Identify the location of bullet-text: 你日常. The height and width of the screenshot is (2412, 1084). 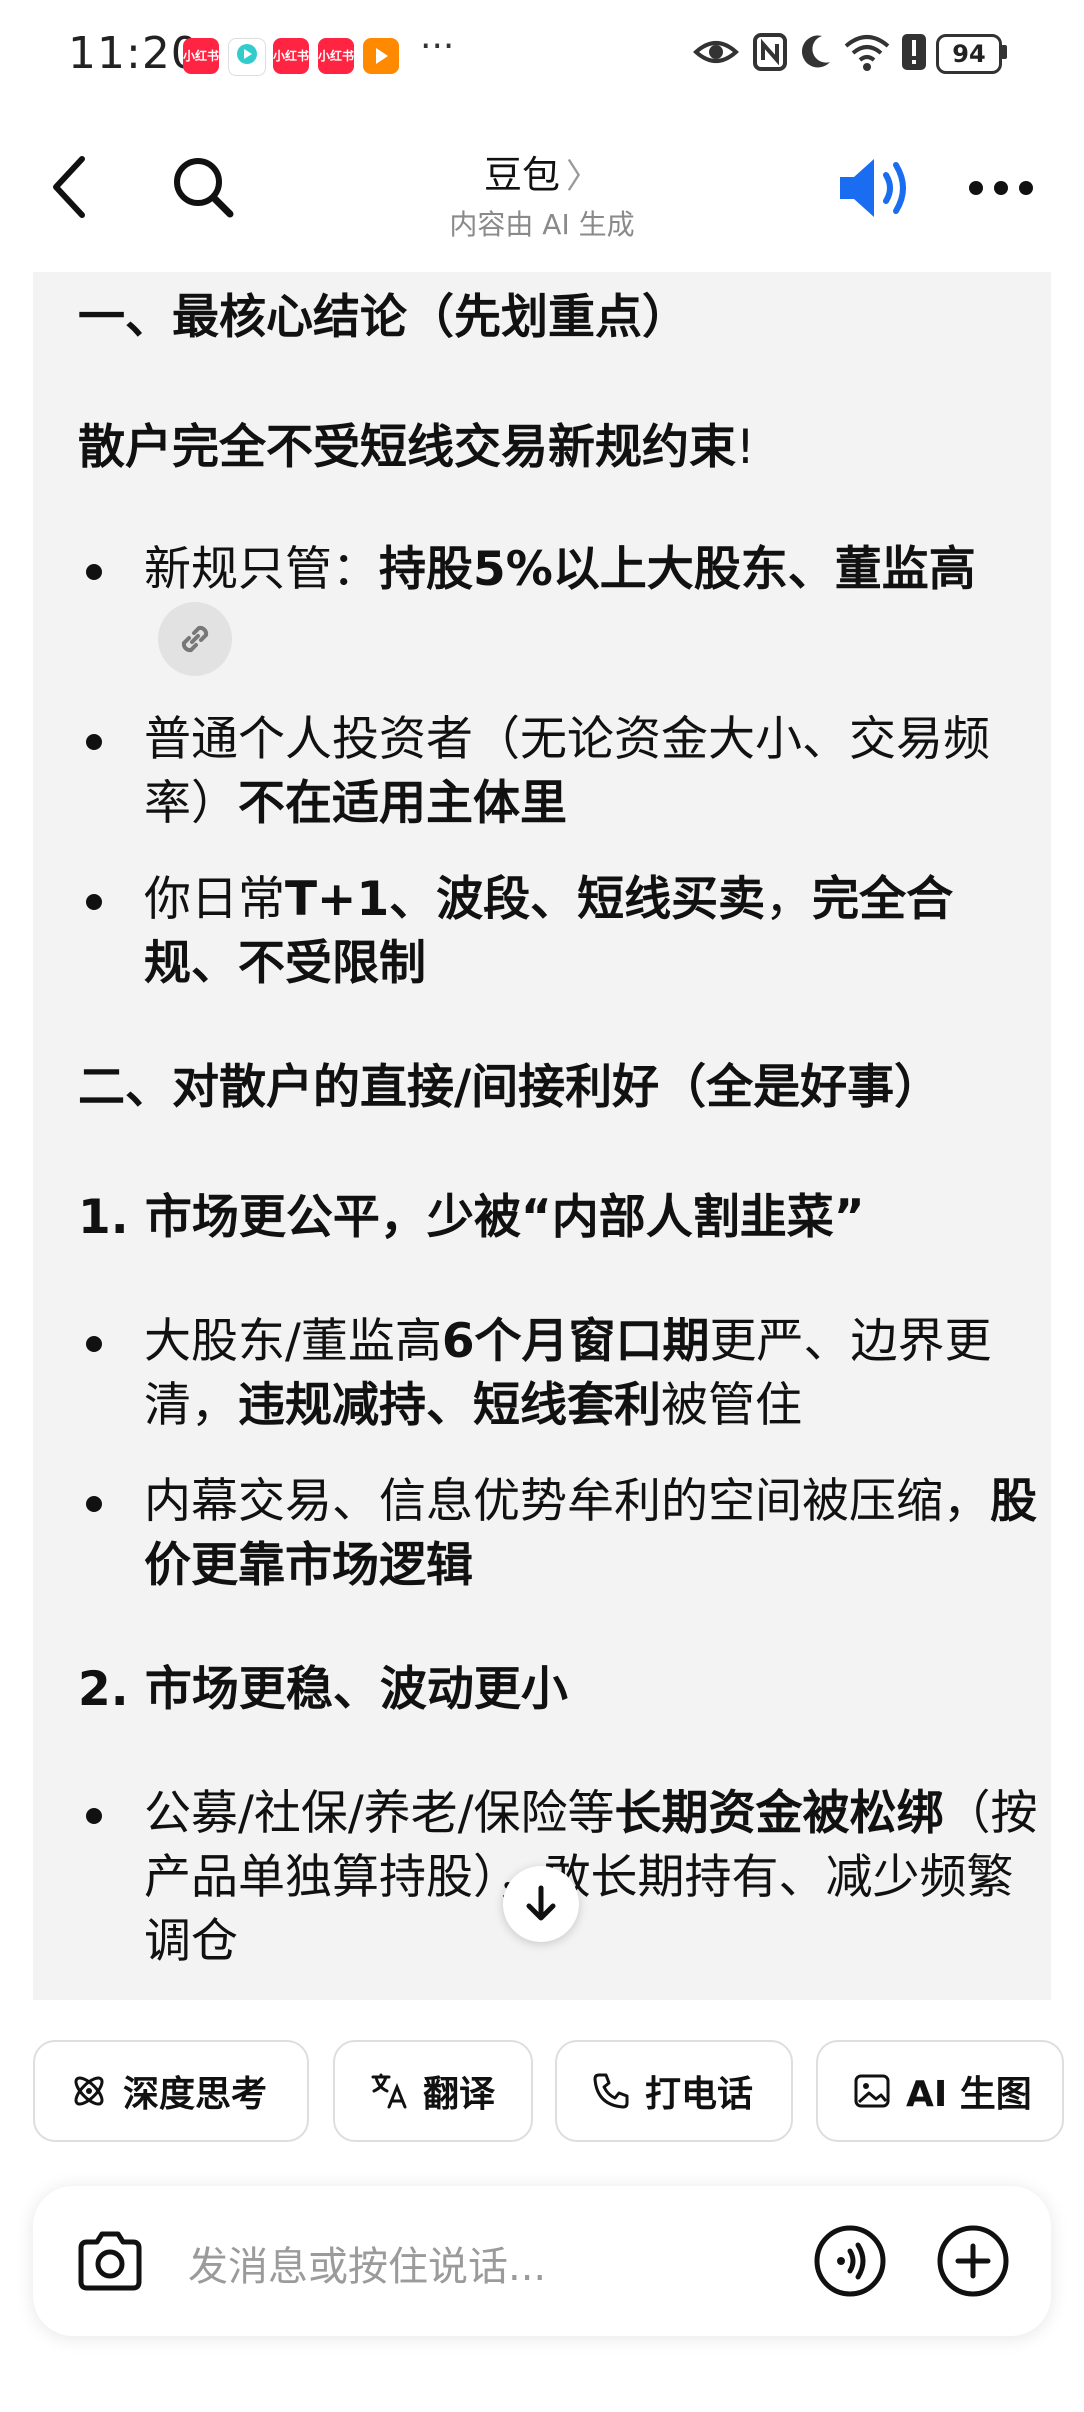
(214, 899).